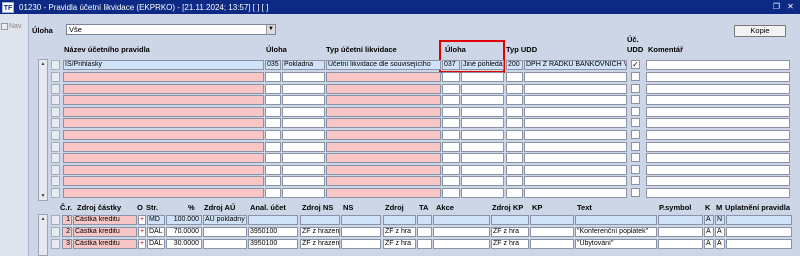 The height and width of the screenshot is (256, 800). Describe the element at coordinates (273, 232) in the screenshot. I see `line-anal-ucet-cell: 3950100` at that location.